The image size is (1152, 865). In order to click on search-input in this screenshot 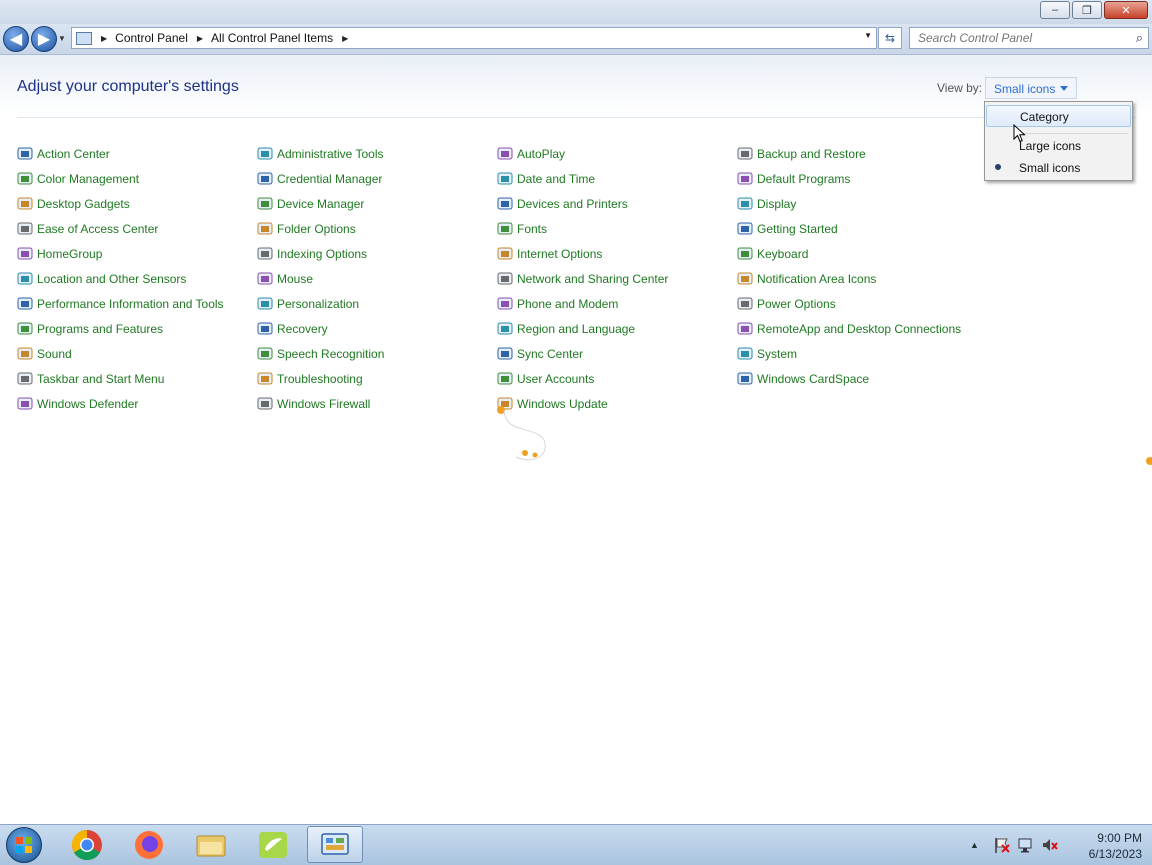, I will do `click(1023, 38)`.